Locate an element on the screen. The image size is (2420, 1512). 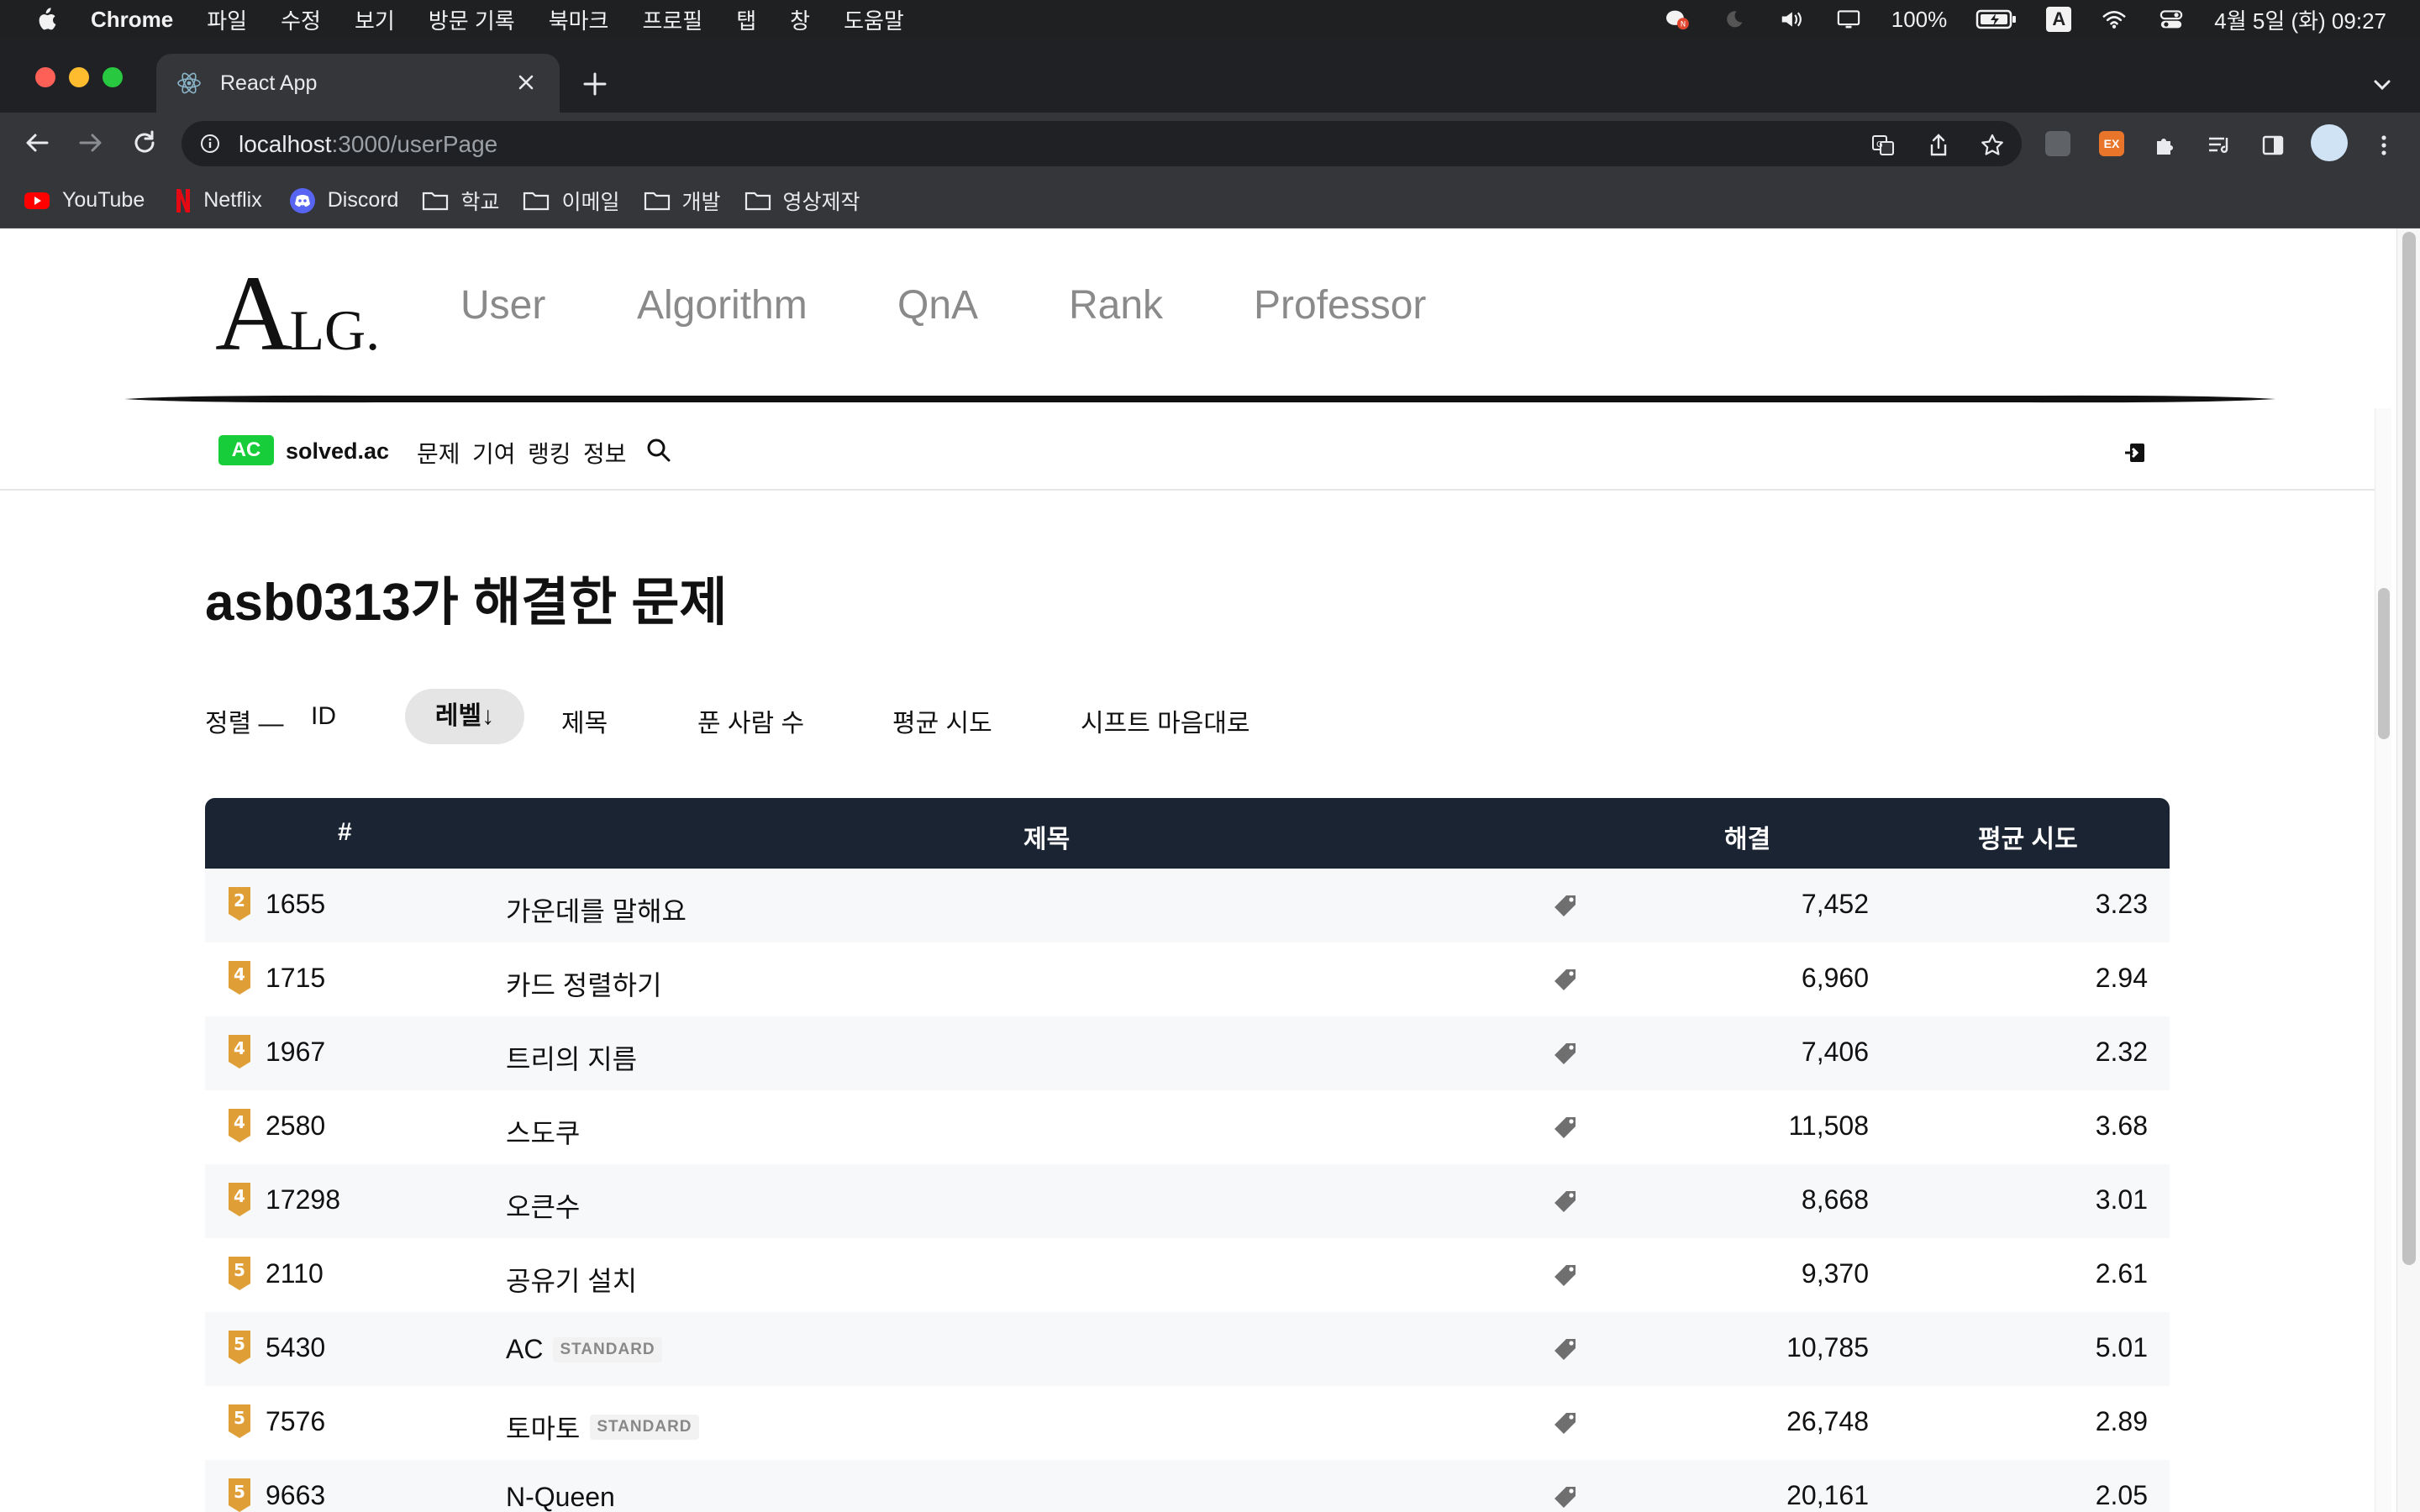
share-icon is located at coordinates (1938, 145).